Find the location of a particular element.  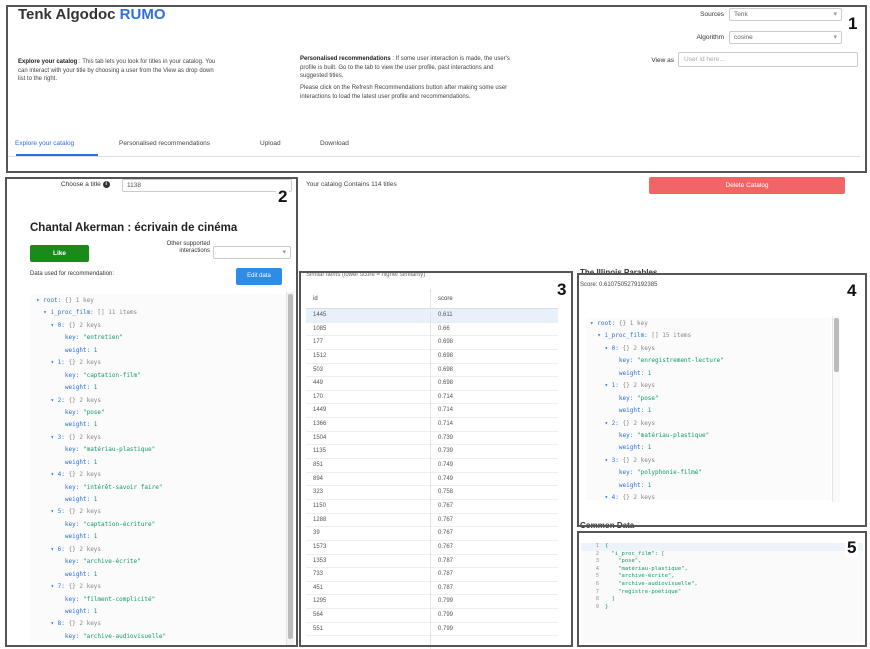

json-value: "intérêt-savoir faire" is located at coordinates (122, 487).